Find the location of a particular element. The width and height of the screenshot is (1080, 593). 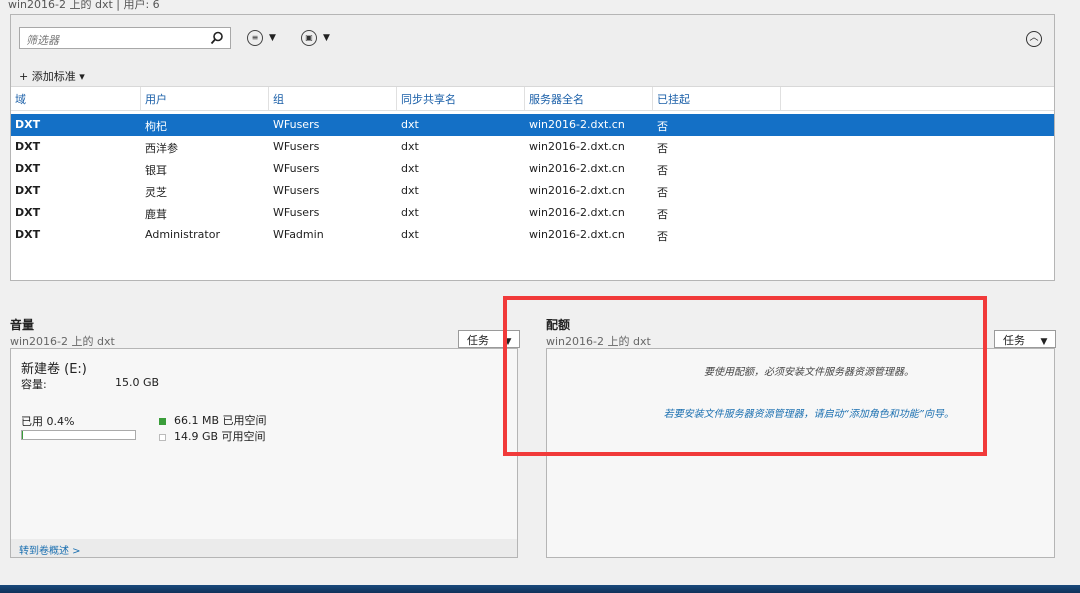

used-space-legend: 66.1 MB 已用空间 is located at coordinates (213, 420).